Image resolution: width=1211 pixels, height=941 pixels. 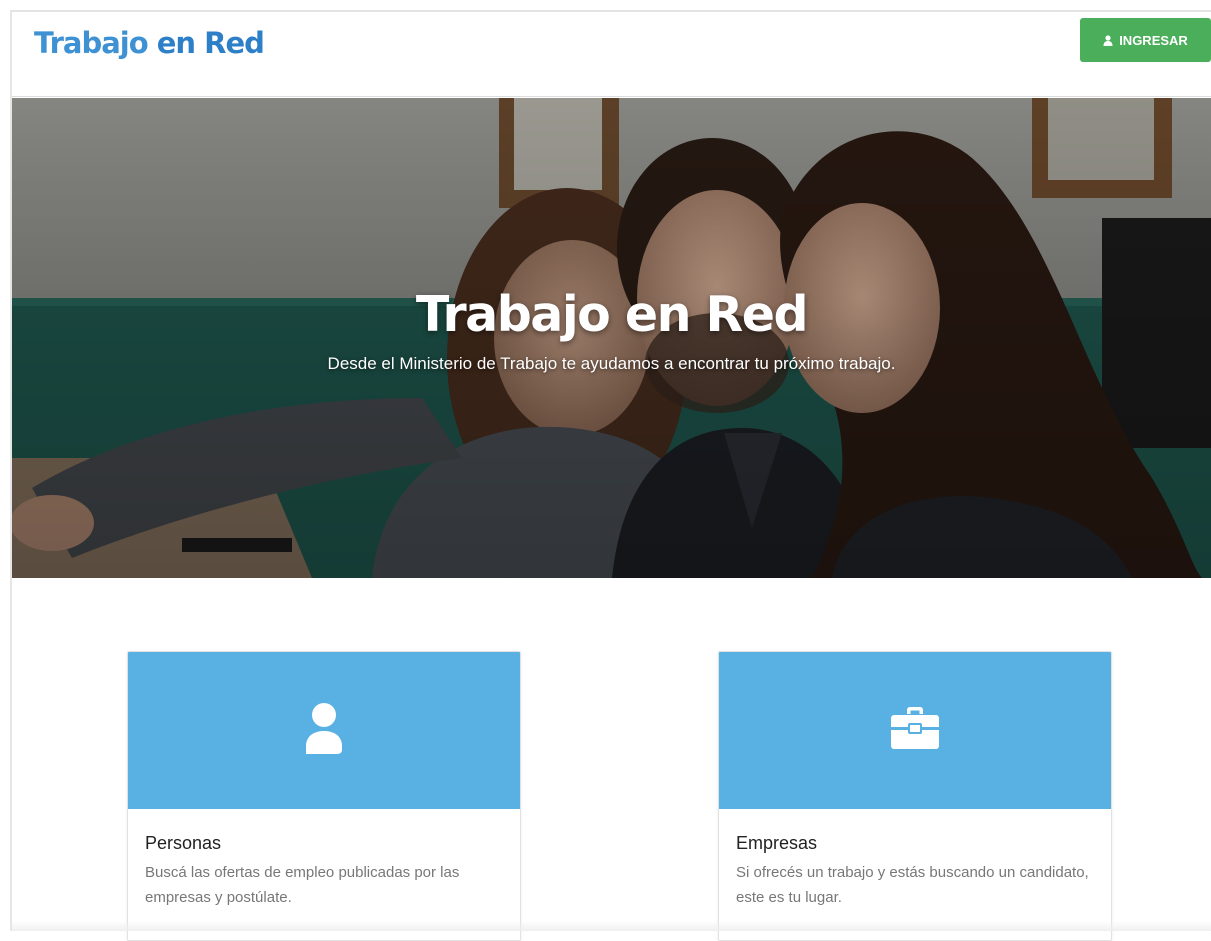 I want to click on site-logo: Trabajo en Red, so click(x=149, y=43).